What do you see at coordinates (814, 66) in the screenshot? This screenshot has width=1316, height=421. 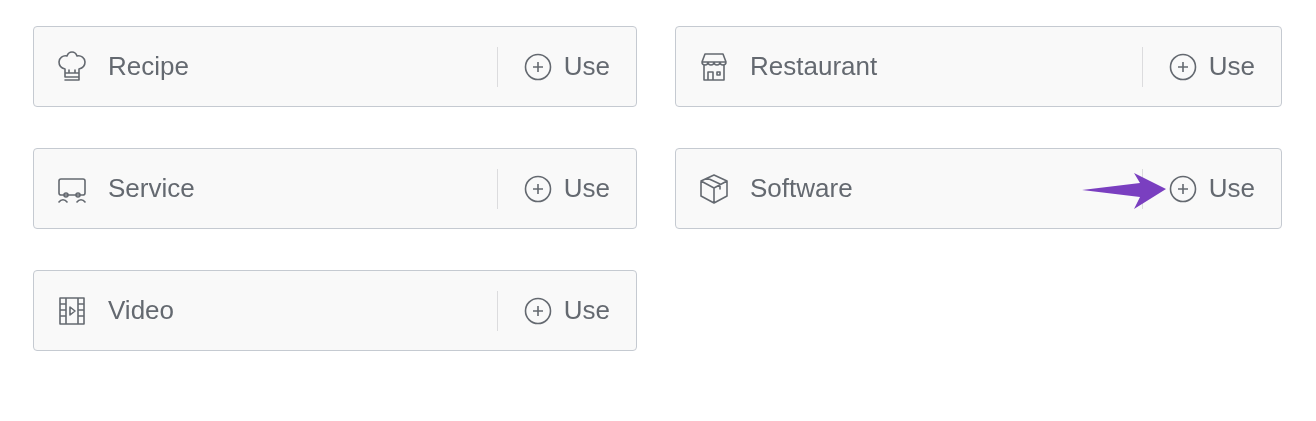 I see `schema-label: Restaurant` at bounding box center [814, 66].